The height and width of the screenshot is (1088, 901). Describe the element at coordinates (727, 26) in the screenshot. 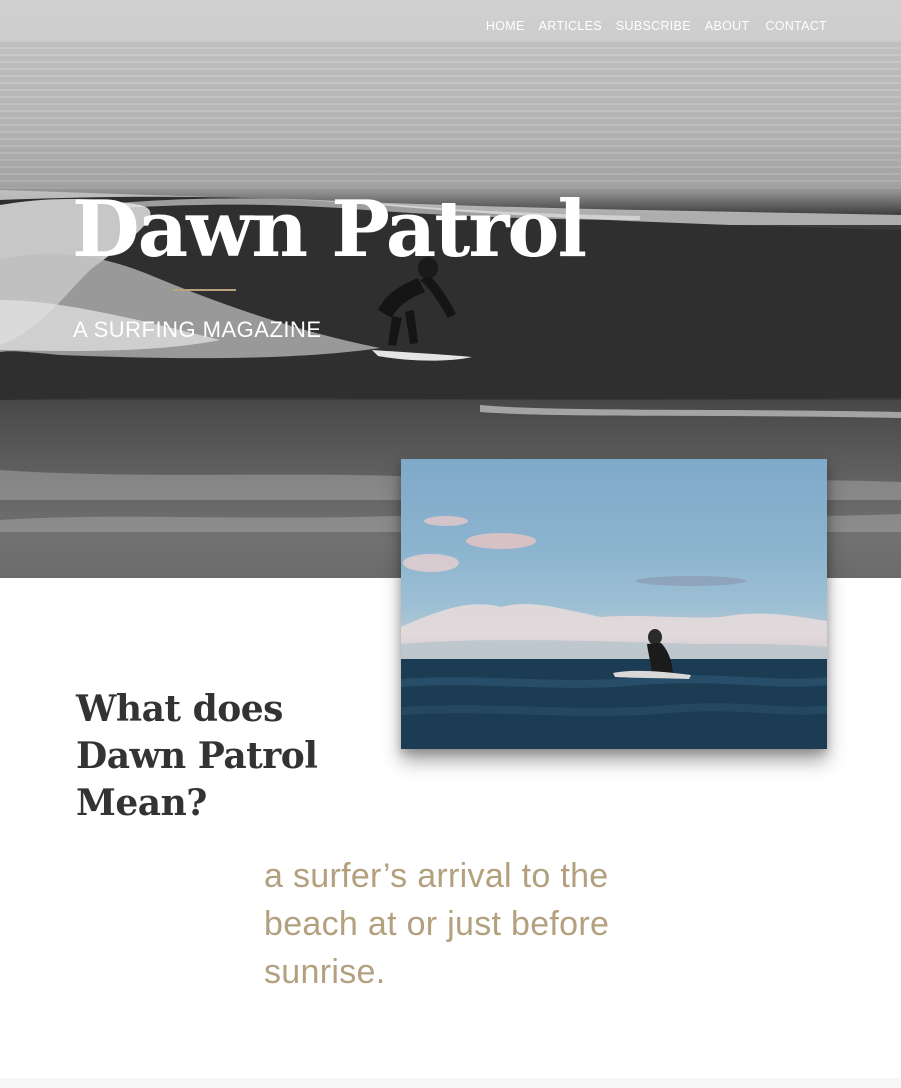

I see `nav-about: ABOUT` at that location.